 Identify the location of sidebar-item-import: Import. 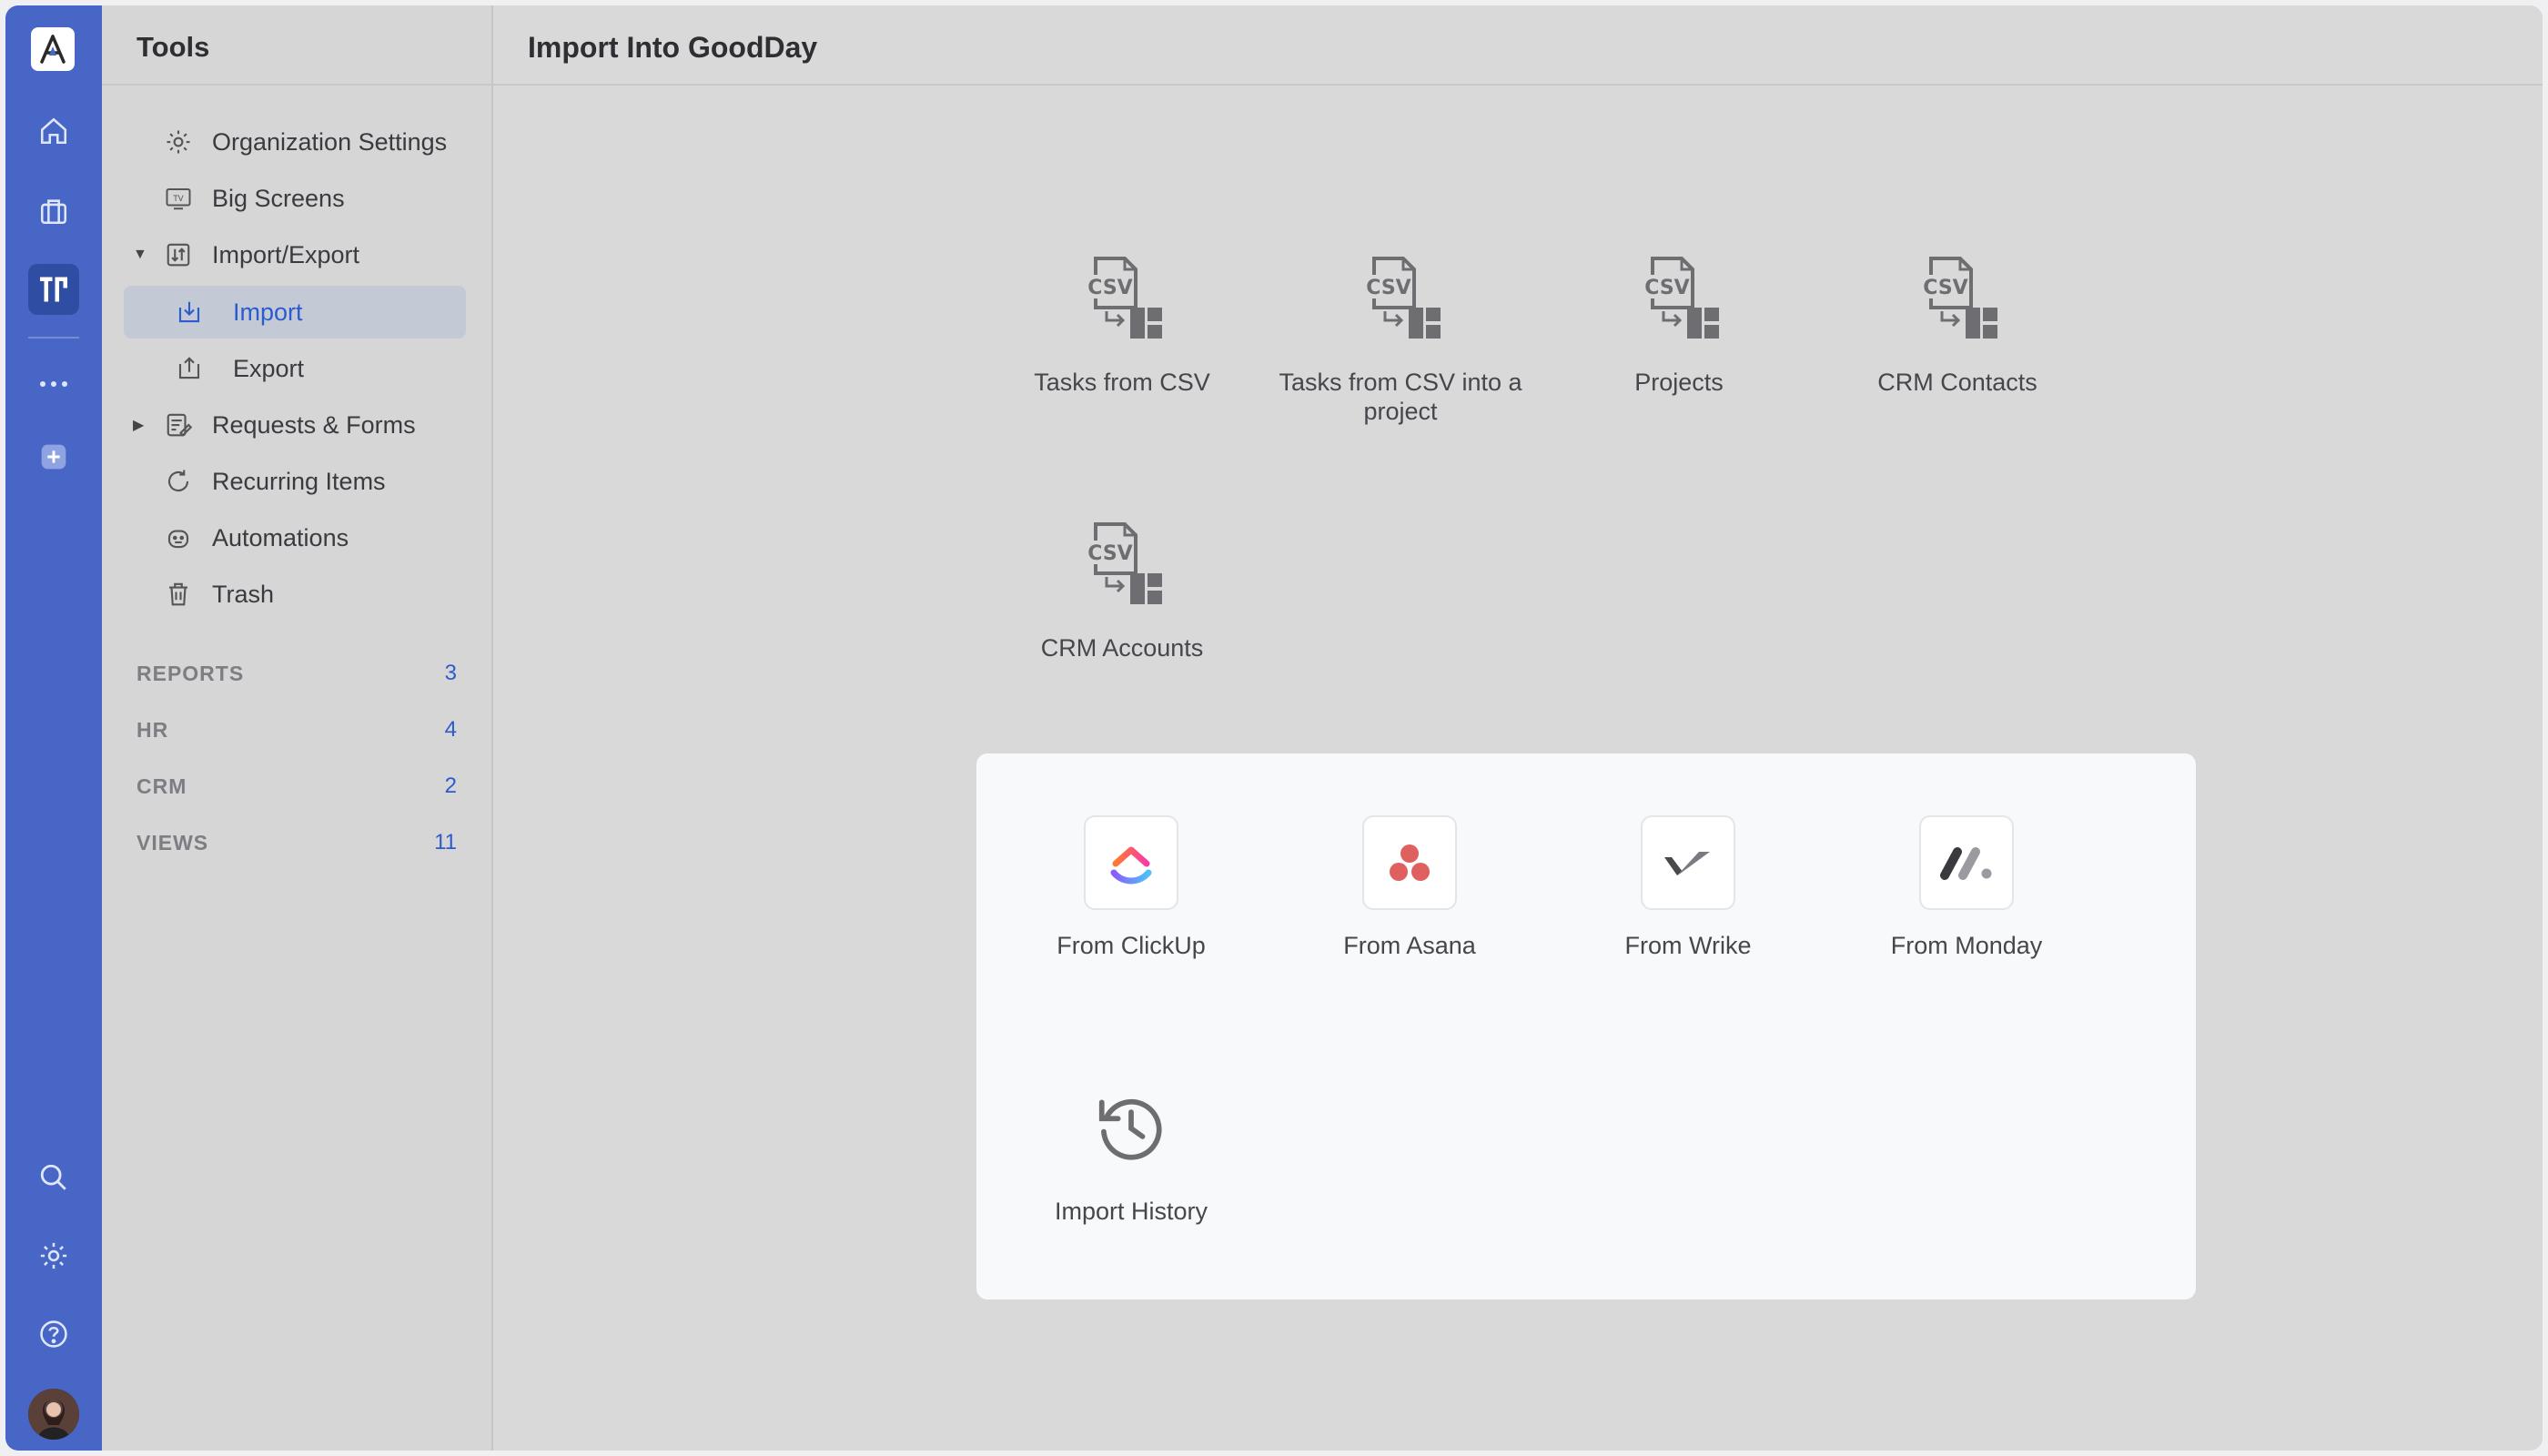
(295, 313).